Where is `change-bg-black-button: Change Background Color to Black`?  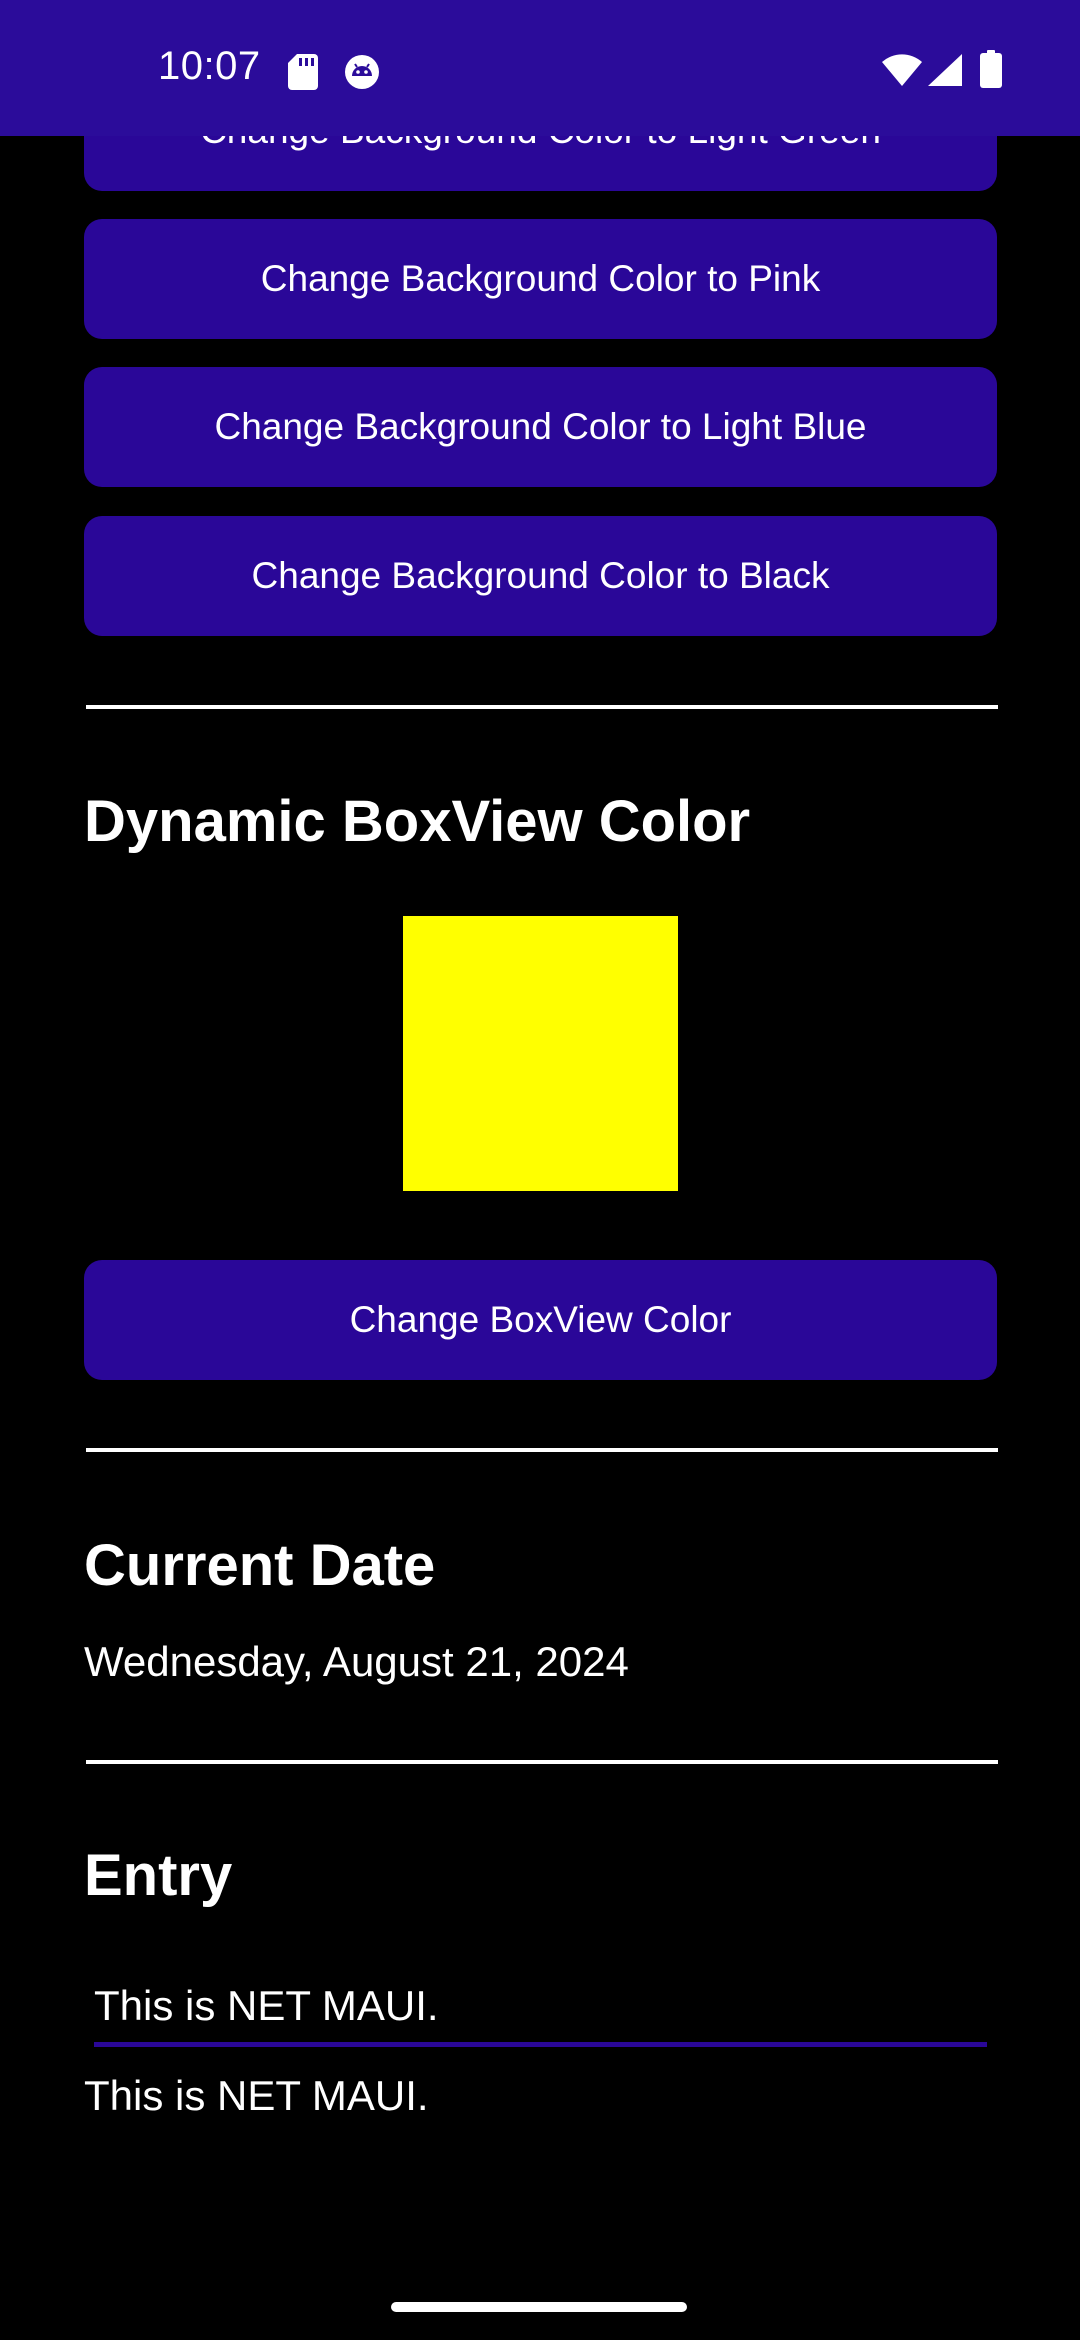 change-bg-black-button: Change Background Color to Black is located at coordinates (540, 576).